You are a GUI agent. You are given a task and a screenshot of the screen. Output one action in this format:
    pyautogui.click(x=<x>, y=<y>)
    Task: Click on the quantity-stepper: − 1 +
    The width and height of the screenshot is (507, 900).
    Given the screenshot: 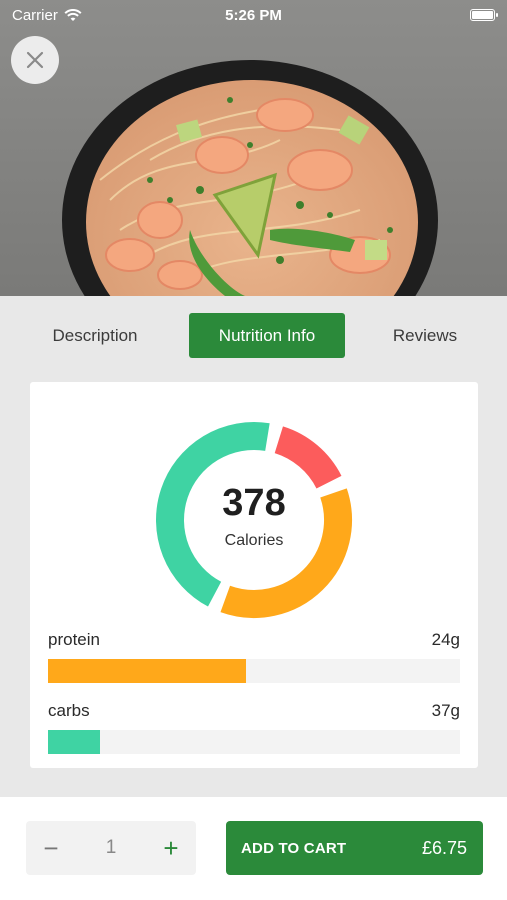 What is the action you would take?
    pyautogui.click(x=111, y=848)
    